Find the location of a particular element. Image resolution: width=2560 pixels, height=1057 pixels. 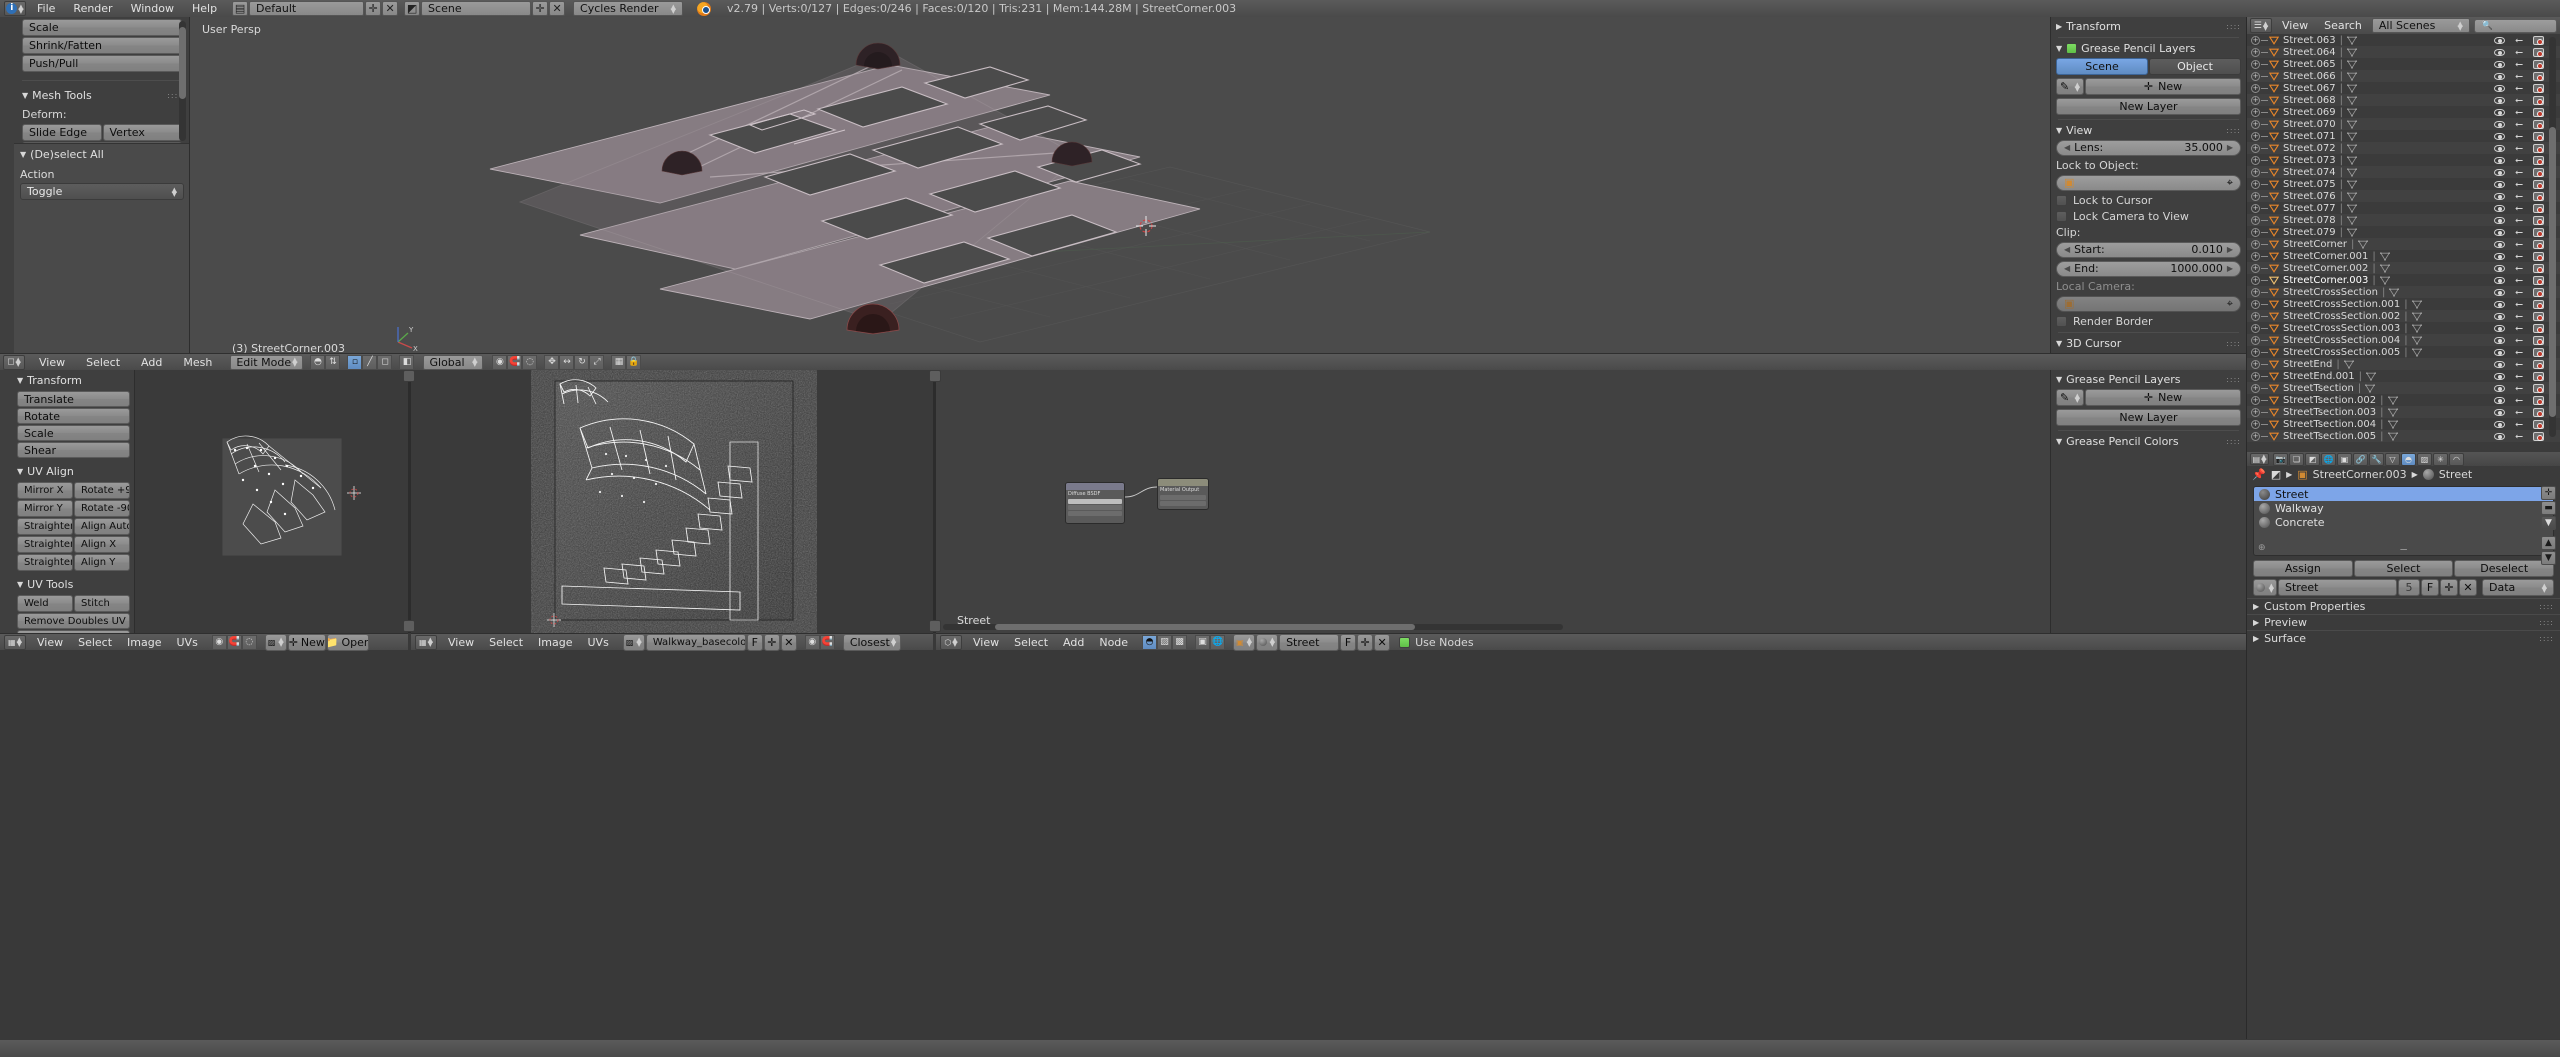

image-unlink-button: ✕ is located at coordinates (788, 642).